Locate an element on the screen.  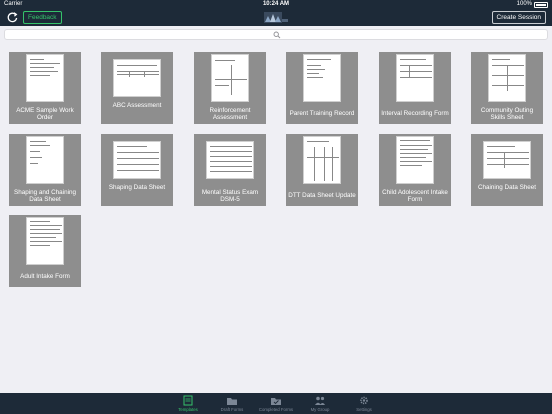
tab-label: Draft Forms is located at coordinates (232, 409).